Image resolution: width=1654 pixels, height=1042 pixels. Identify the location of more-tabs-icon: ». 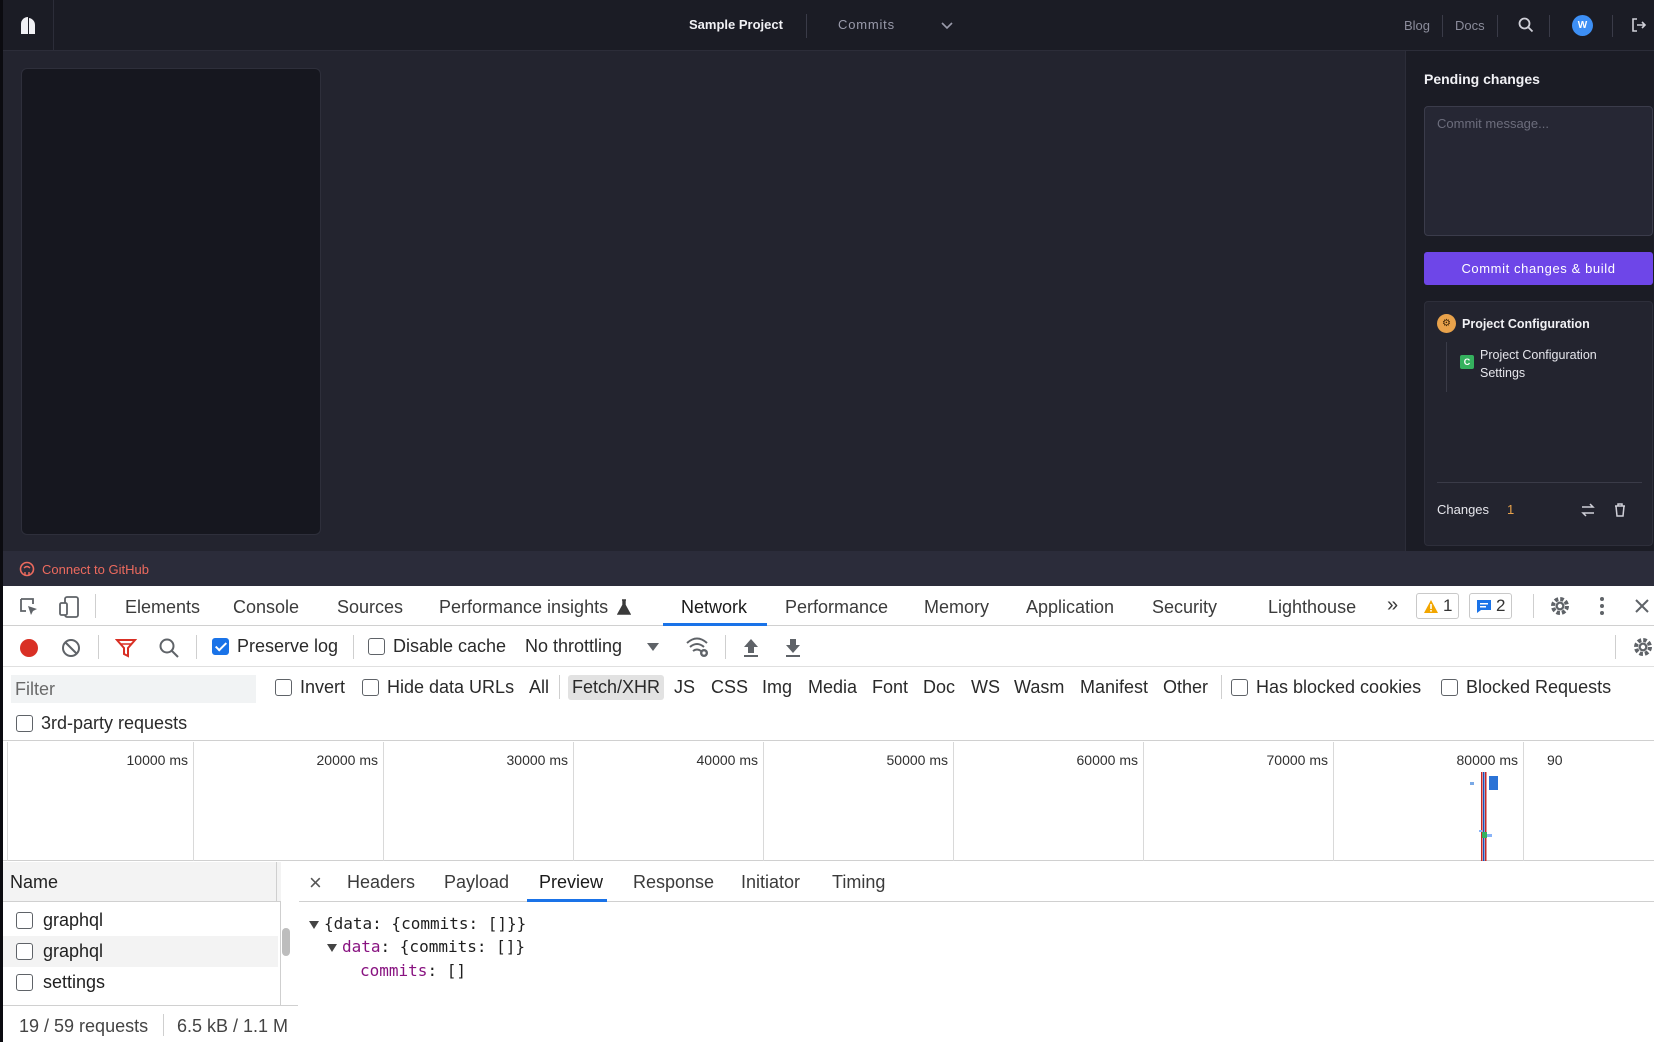
(1392, 605).